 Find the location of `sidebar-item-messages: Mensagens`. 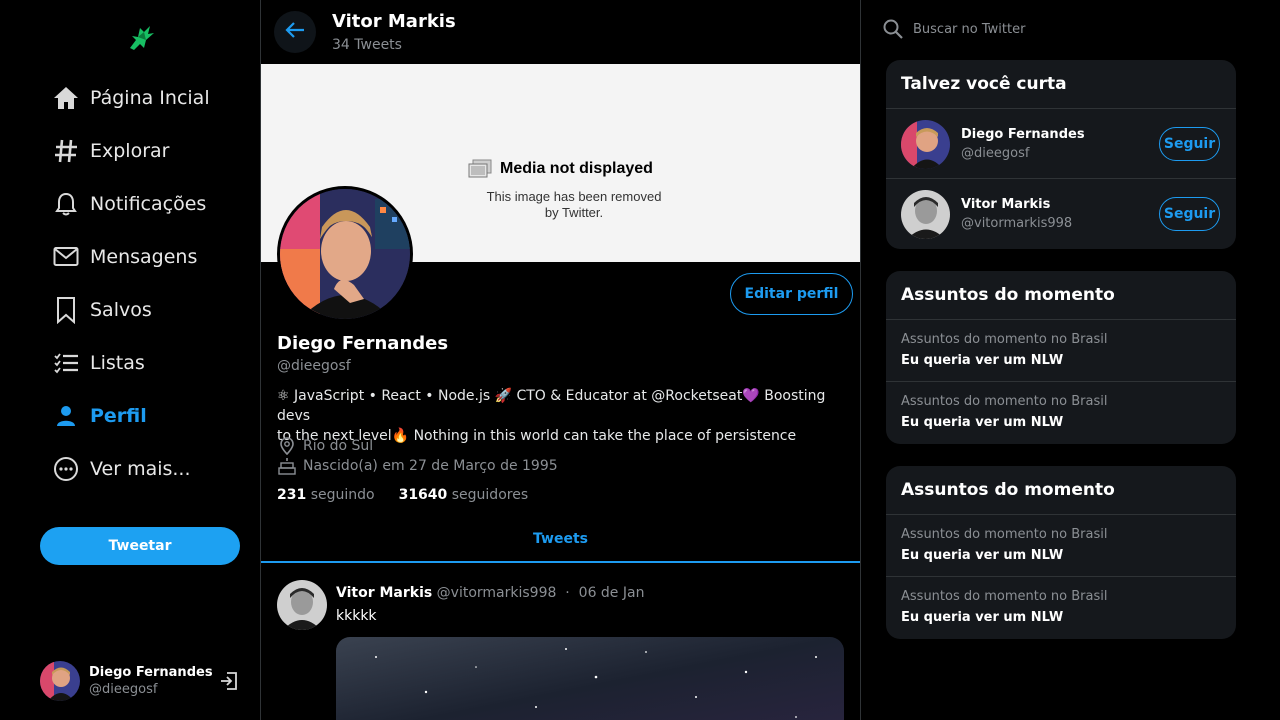

sidebar-item-messages: Mensagens is located at coordinates (124, 257).